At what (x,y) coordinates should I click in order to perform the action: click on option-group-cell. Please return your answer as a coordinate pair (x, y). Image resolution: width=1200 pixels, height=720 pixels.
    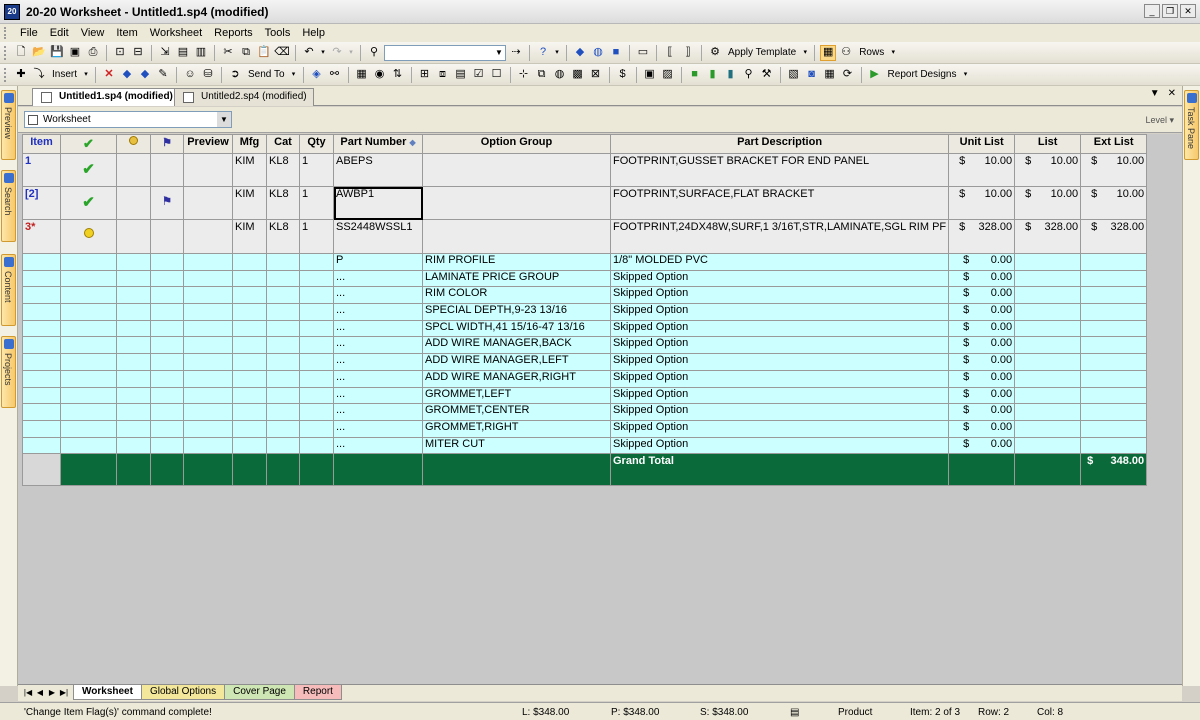
    Looking at the image, I should click on (516, 203).